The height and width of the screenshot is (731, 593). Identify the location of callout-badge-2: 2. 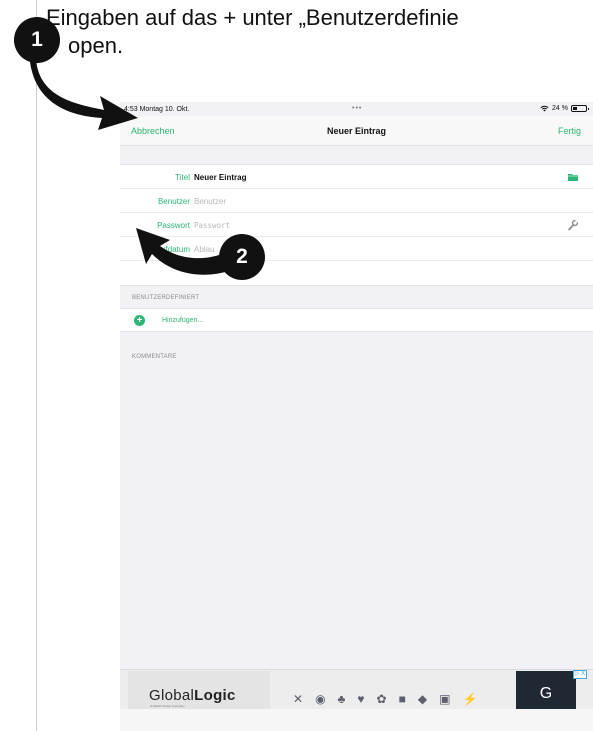
(242, 257).